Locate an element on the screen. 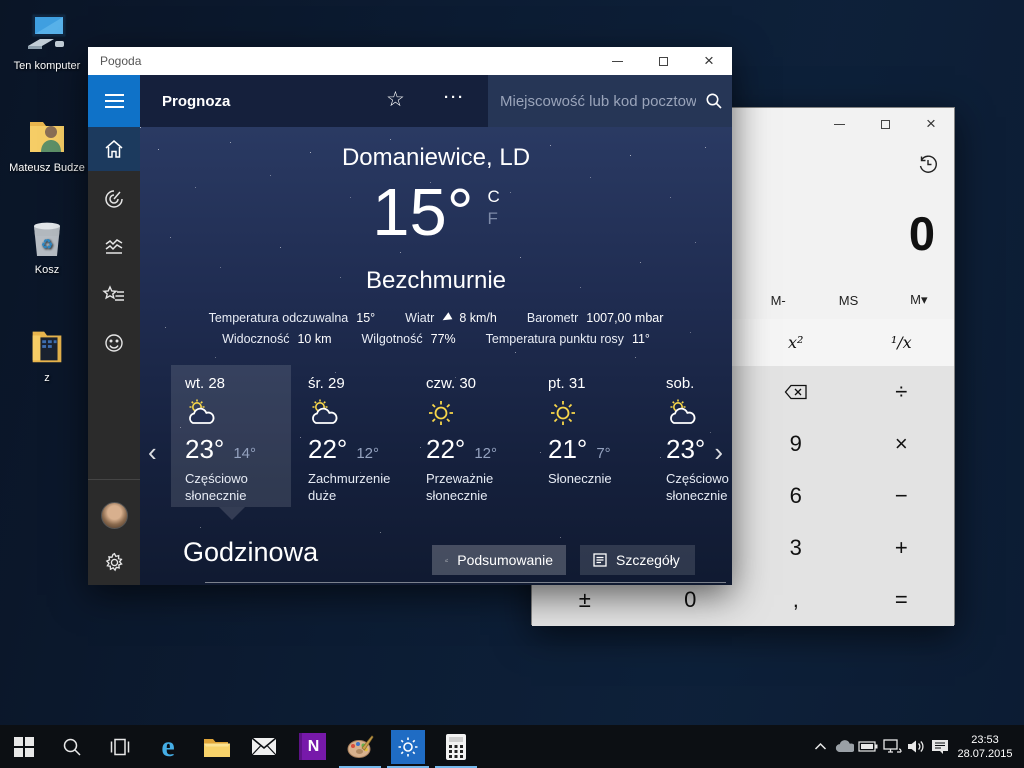 The image size is (1024, 768). decimal-key: , is located at coordinates (796, 600).